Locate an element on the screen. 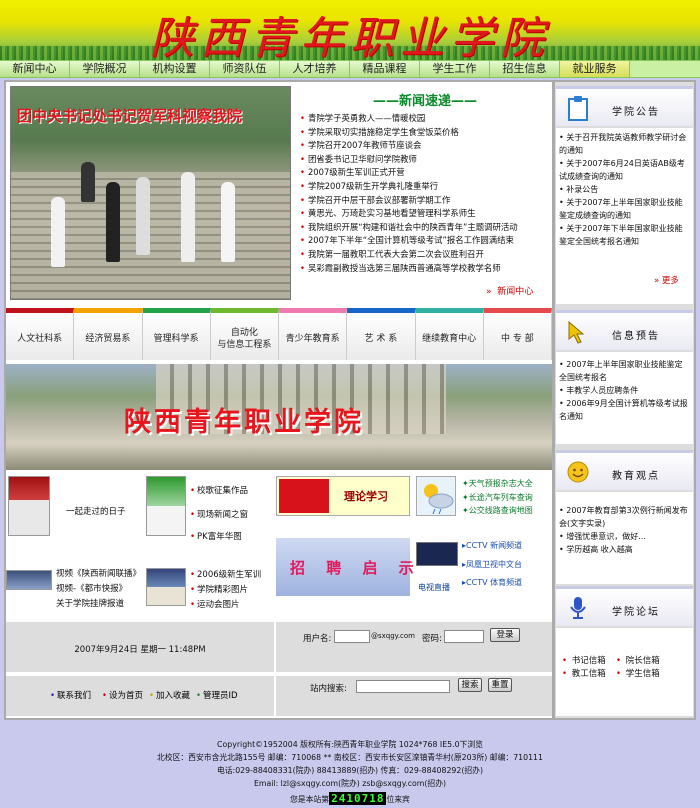 Image resolution: width=700 pixels, height=808 pixels. headline-photo: 团中央书记处书记贺军科视察我院 is located at coordinates (150, 193).